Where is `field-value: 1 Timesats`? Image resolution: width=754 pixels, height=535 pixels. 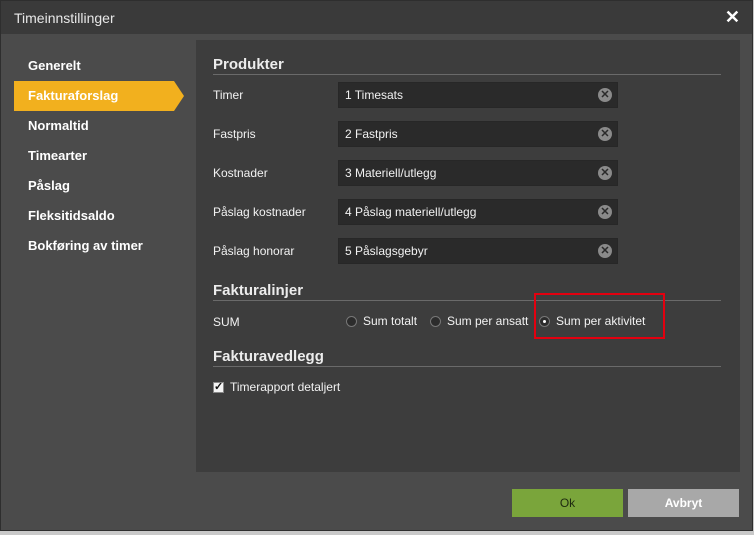
field-value: 1 Timesats is located at coordinates (374, 95).